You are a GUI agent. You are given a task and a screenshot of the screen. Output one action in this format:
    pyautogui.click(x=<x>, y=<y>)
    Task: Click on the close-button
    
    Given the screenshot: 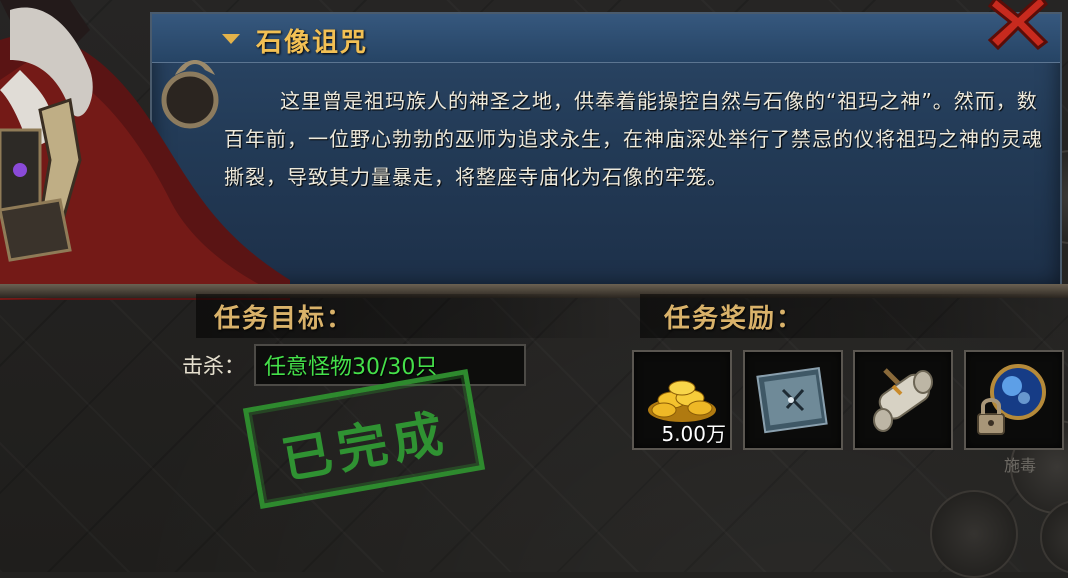 What is the action you would take?
    pyautogui.click(x=1018, y=25)
    